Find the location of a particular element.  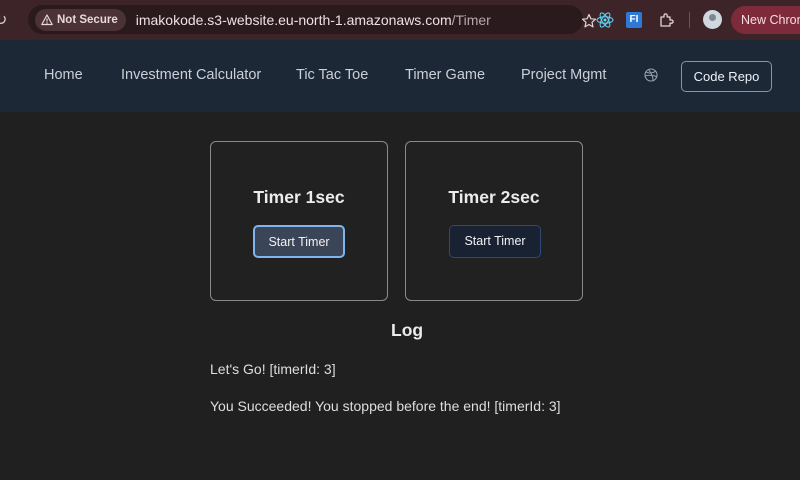

fi-extension-icon: FI is located at coordinates (634, 20).